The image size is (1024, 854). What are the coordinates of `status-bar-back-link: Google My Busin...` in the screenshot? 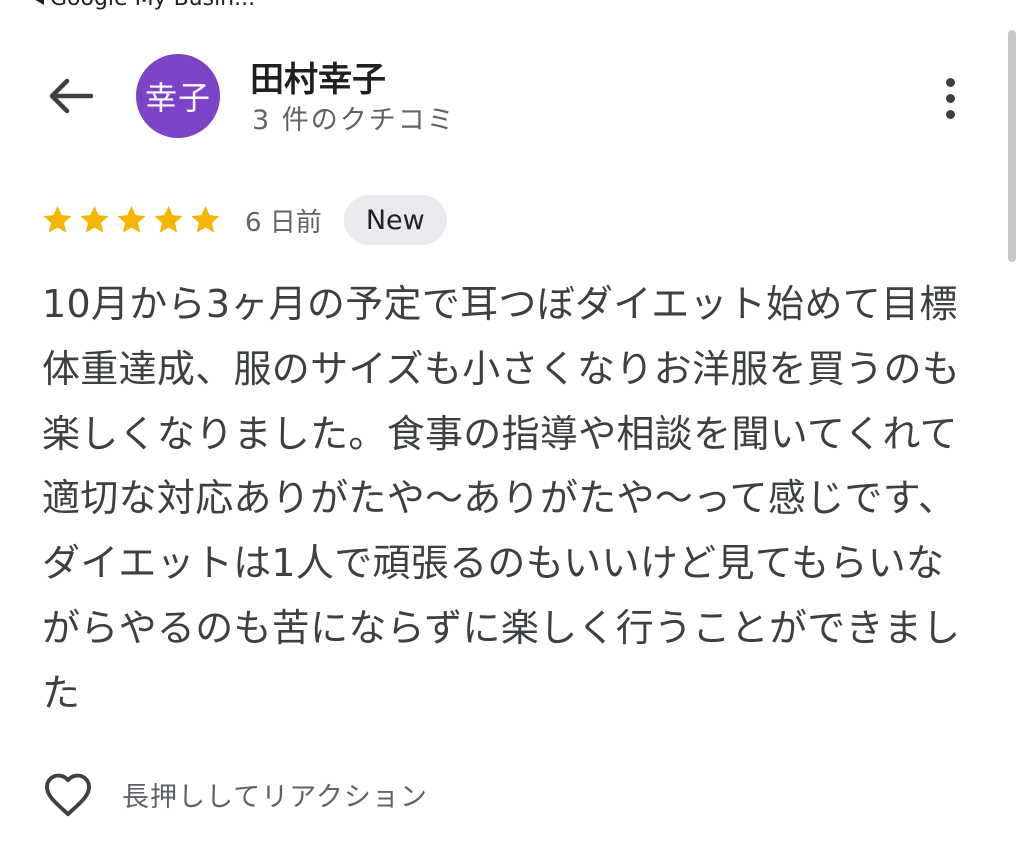 It's located at (143, 5).